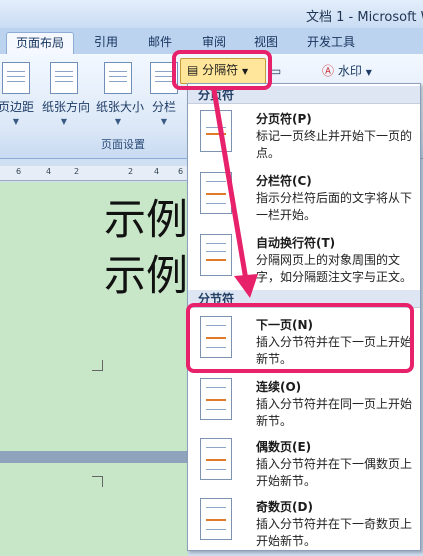 The height and width of the screenshot is (556, 423). Describe the element at coordinates (216, 519) in the screenshot. I see `odd-page-icon` at that location.